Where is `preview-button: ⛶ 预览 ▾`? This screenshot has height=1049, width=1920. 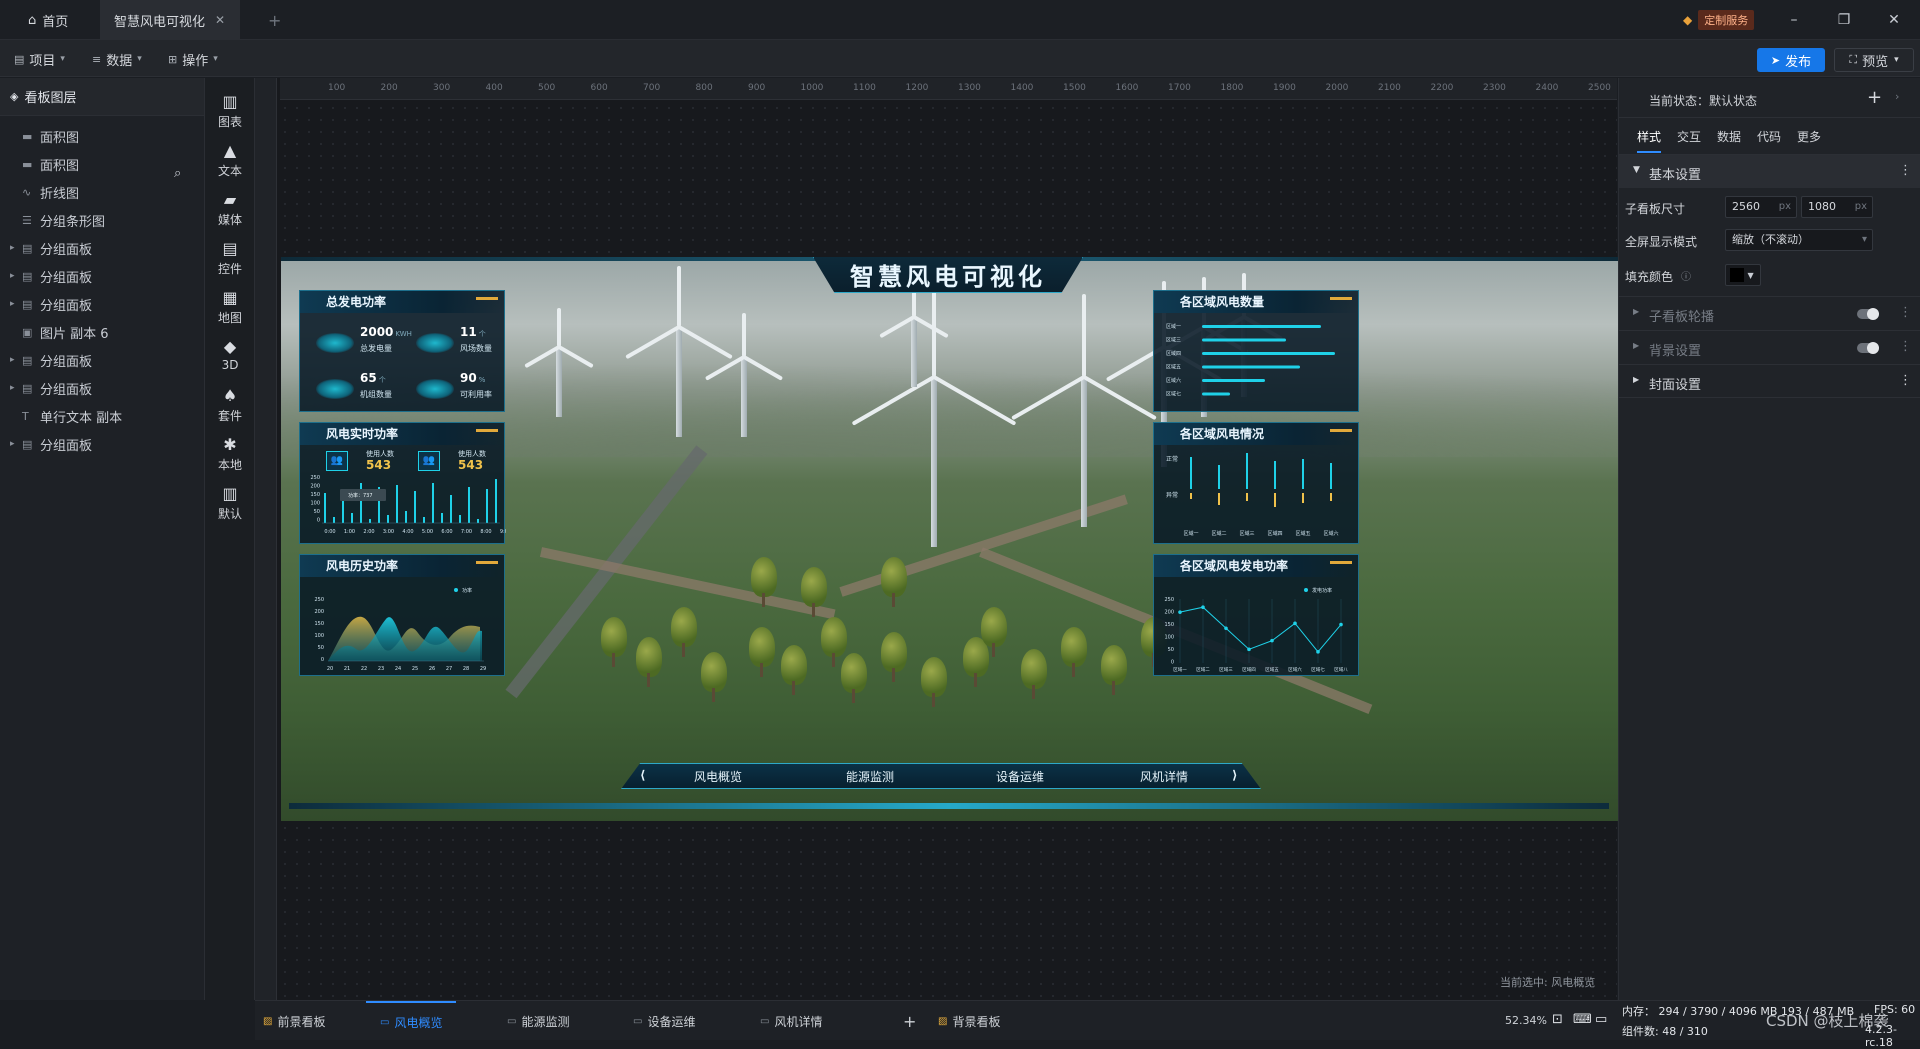 preview-button: ⛶ 预览 ▾ is located at coordinates (1874, 60).